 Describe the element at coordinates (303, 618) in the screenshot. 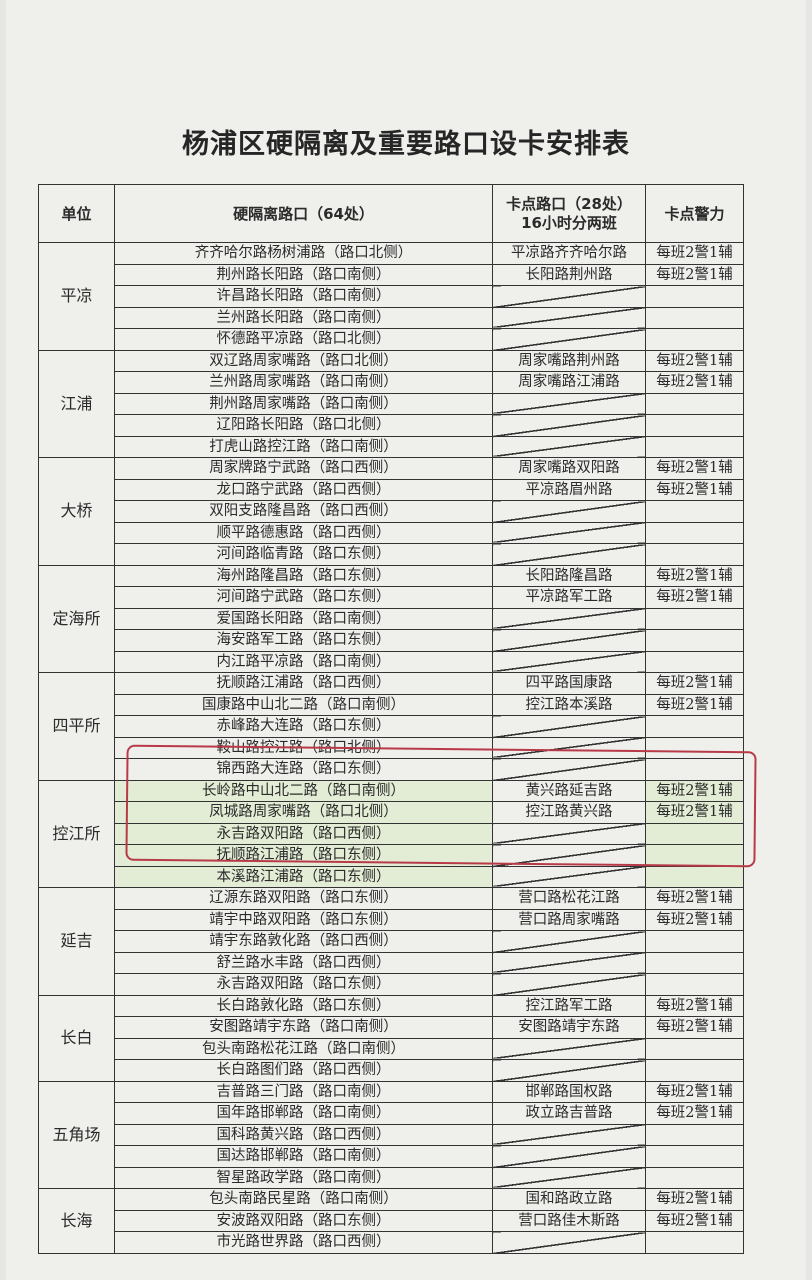

I see `road-cell: 爱国路长阳路（路口南侧）` at that location.